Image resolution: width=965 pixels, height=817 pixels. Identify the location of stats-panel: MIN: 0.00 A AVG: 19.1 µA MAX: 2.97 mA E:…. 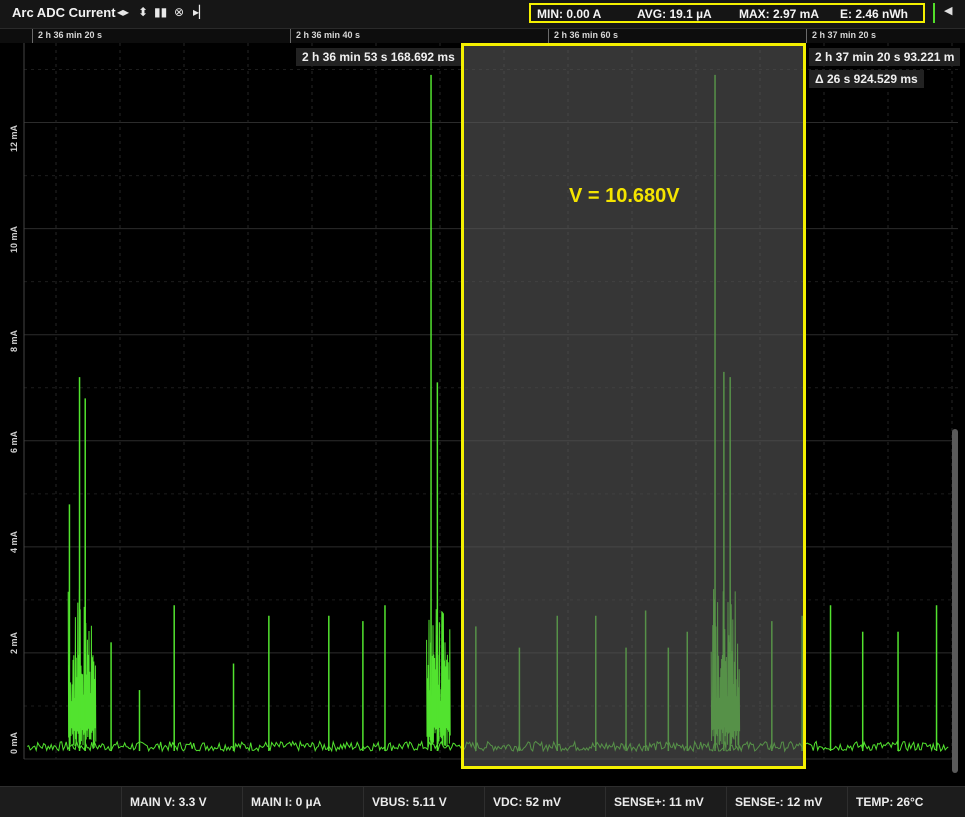
(727, 13).